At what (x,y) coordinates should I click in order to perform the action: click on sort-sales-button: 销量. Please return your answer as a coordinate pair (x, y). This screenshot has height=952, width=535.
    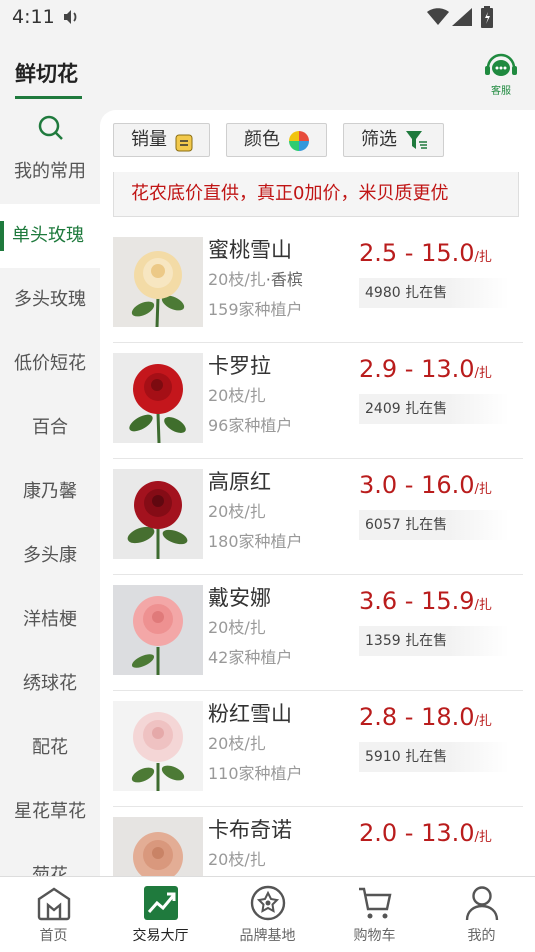
    Looking at the image, I should click on (161, 140).